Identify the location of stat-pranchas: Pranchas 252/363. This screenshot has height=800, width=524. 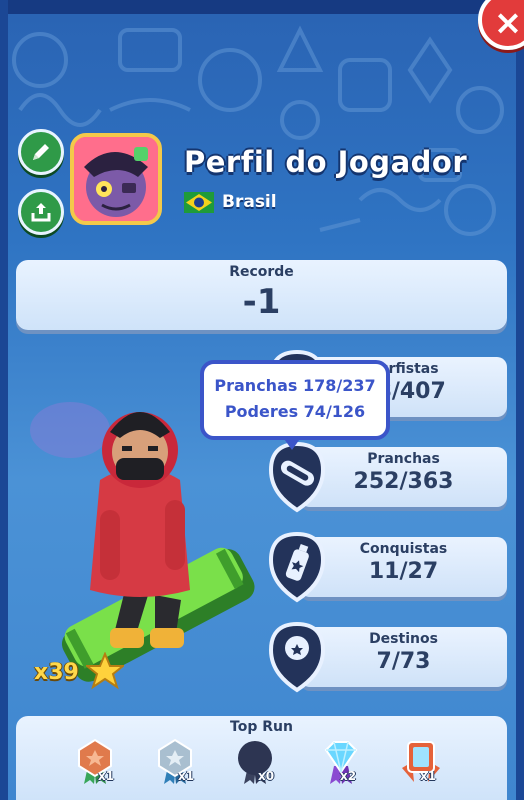
(403, 477).